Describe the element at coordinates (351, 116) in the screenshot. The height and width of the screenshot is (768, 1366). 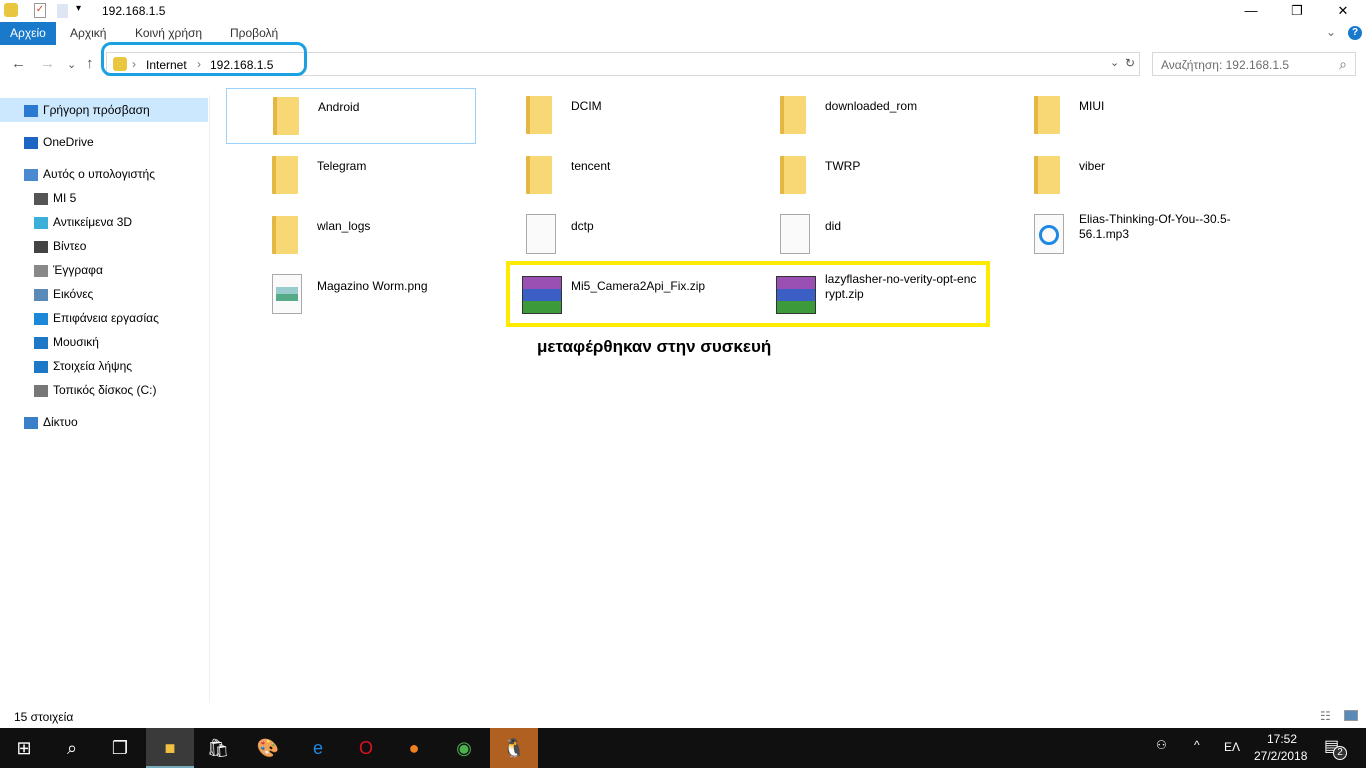
I see `file-item-folder: Android` at that location.